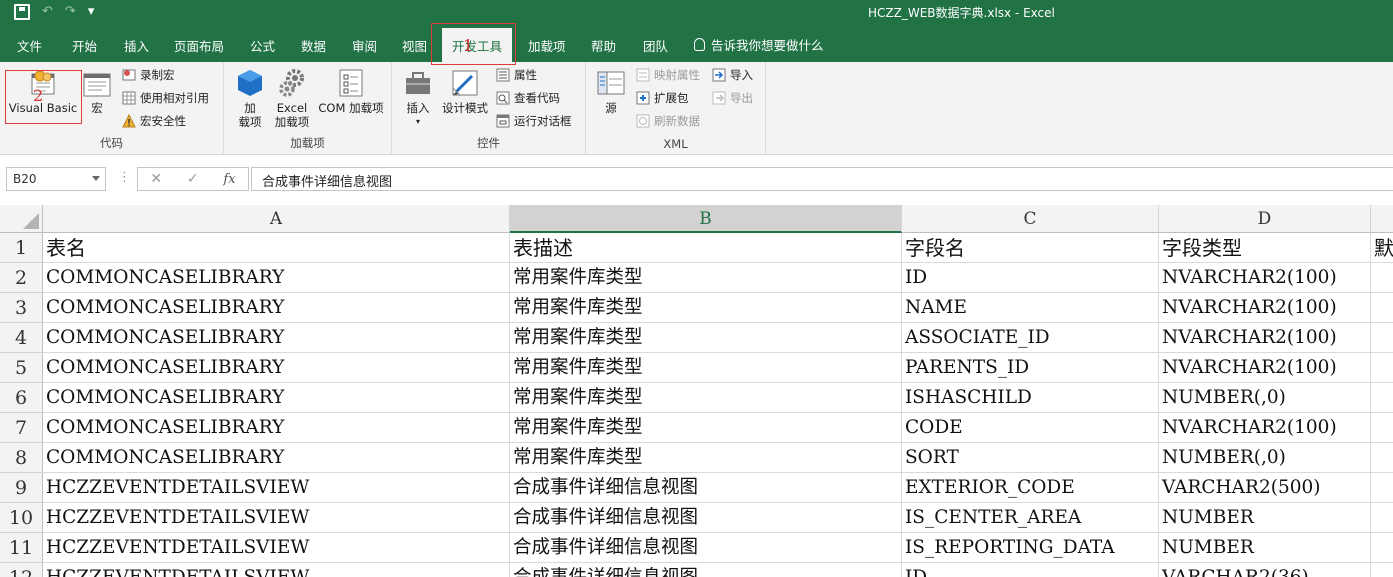  What do you see at coordinates (706, 248) in the screenshot?
I see `table-cell: 表描述` at bounding box center [706, 248].